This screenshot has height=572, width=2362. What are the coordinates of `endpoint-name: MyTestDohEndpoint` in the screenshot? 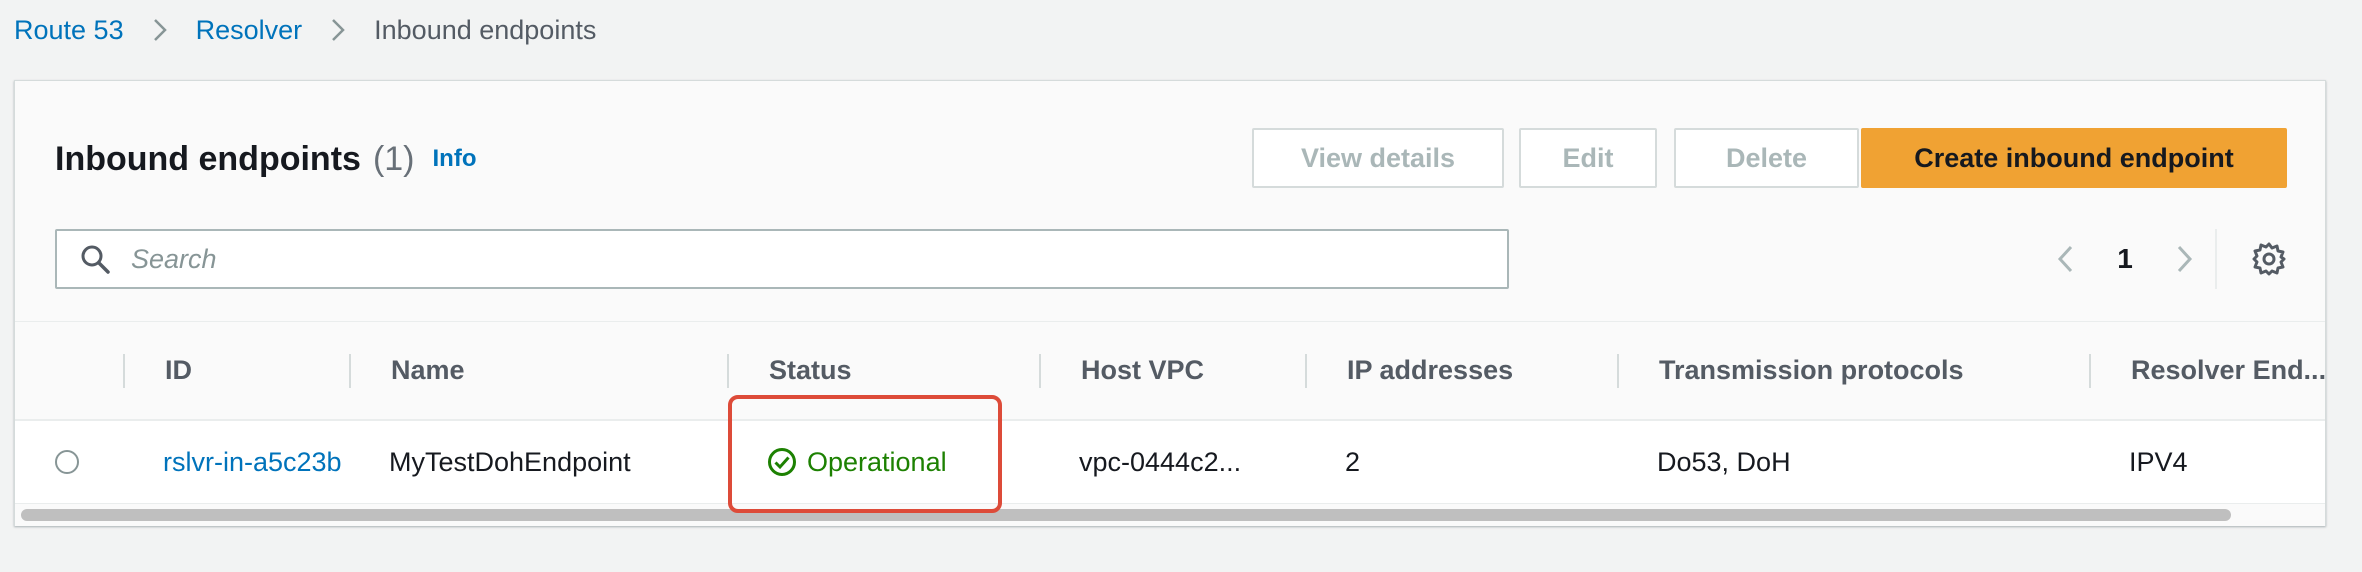 It's located at (510, 461).